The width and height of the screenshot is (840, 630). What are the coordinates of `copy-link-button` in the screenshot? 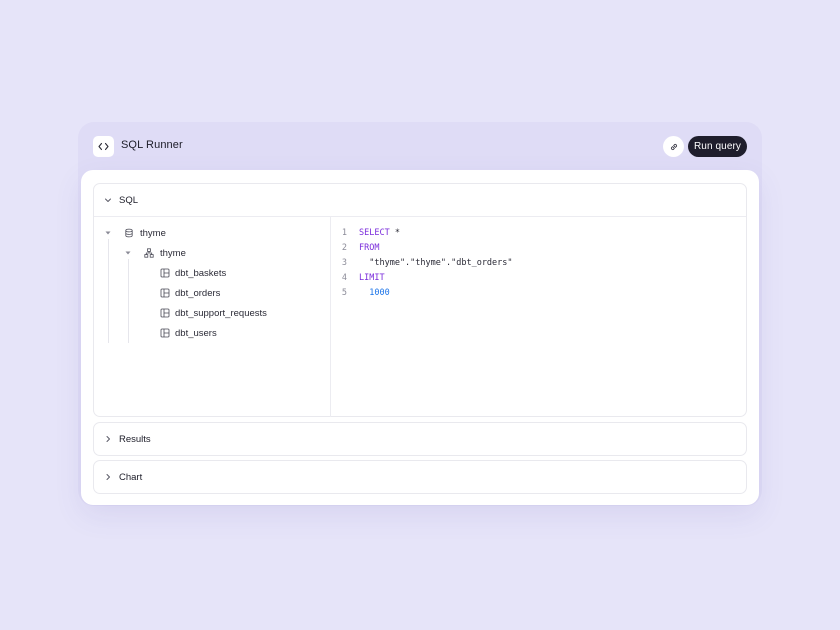 It's located at (673, 146).